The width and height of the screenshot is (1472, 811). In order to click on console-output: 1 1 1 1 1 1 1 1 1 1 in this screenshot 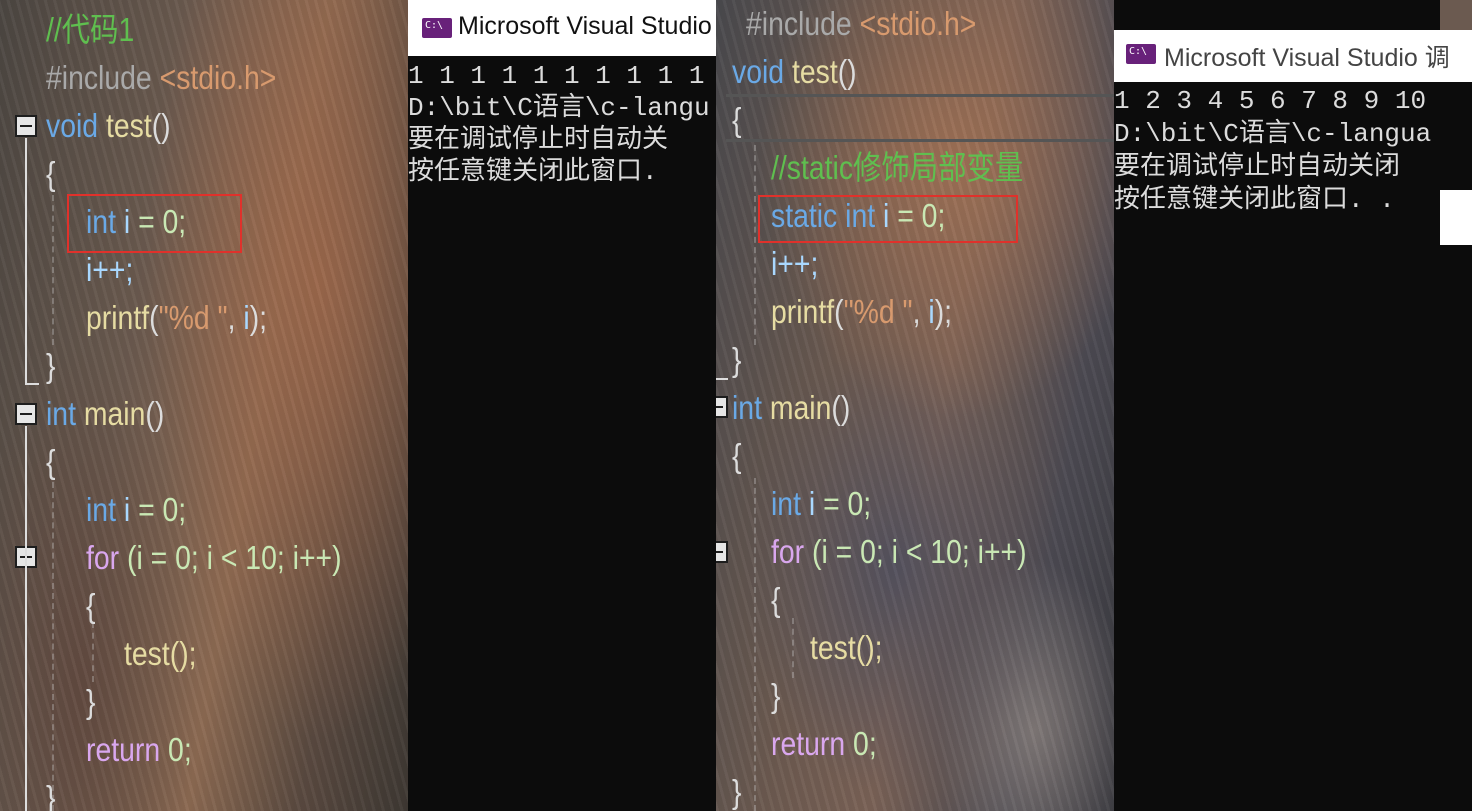, I will do `click(556, 76)`.